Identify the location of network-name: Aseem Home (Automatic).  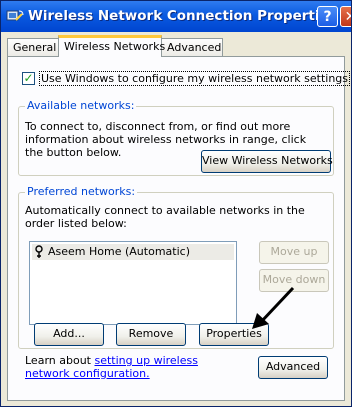
(119, 251).